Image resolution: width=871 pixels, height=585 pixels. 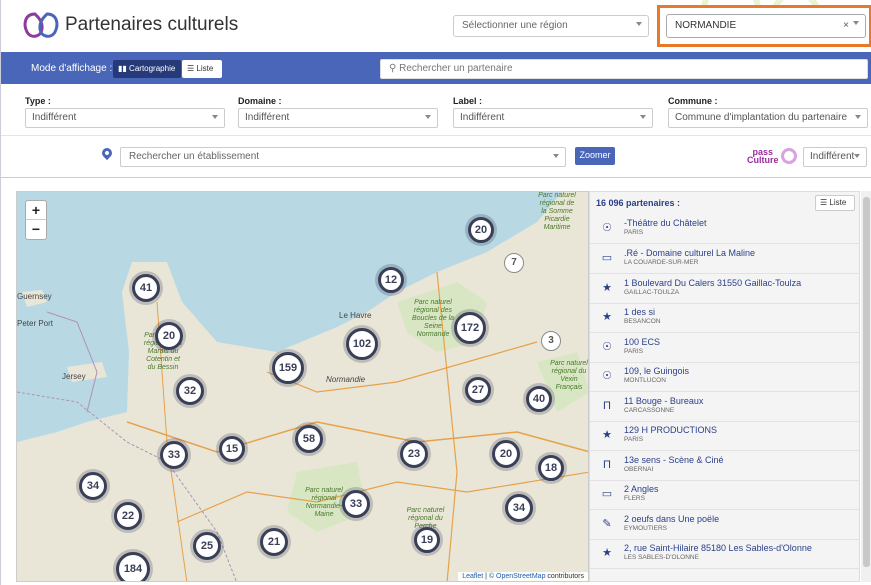 What do you see at coordinates (133, 566) in the screenshot?
I see `map-cluster: 184` at bounding box center [133, 566].